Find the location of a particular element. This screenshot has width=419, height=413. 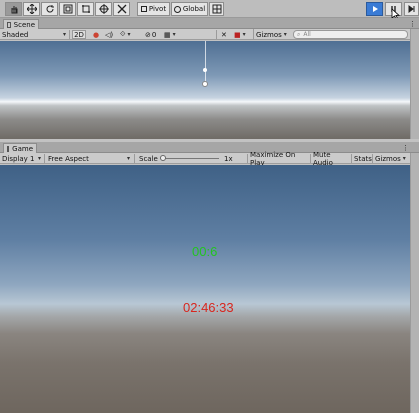

main-toolbar: Pivot Global is located at coordinates (209, 10).